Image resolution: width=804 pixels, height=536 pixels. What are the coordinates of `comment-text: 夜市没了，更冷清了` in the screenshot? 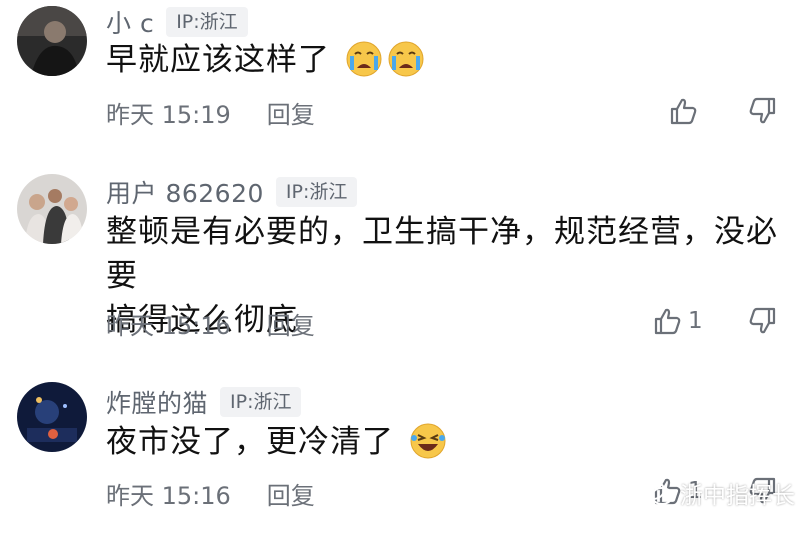 It's located at (446, 446).